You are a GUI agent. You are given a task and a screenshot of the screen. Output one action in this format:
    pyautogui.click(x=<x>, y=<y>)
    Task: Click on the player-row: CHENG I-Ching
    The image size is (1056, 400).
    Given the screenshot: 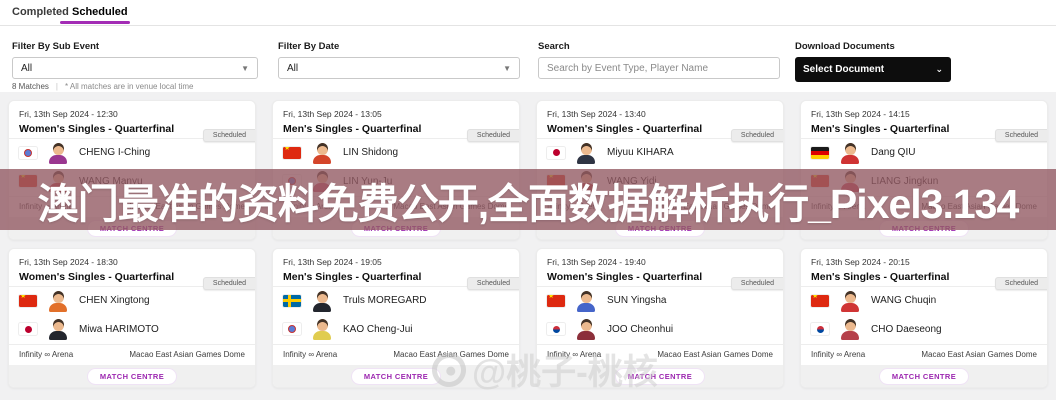 What is the action you would take?
    pyautogui.click(x=132, y=153)
    